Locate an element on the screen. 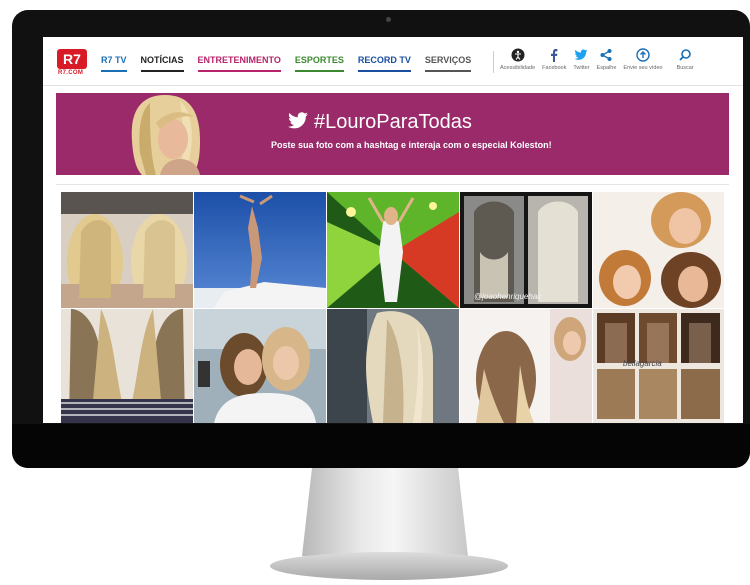  twitter-button: Twitter is located at coordinates (581, 59).